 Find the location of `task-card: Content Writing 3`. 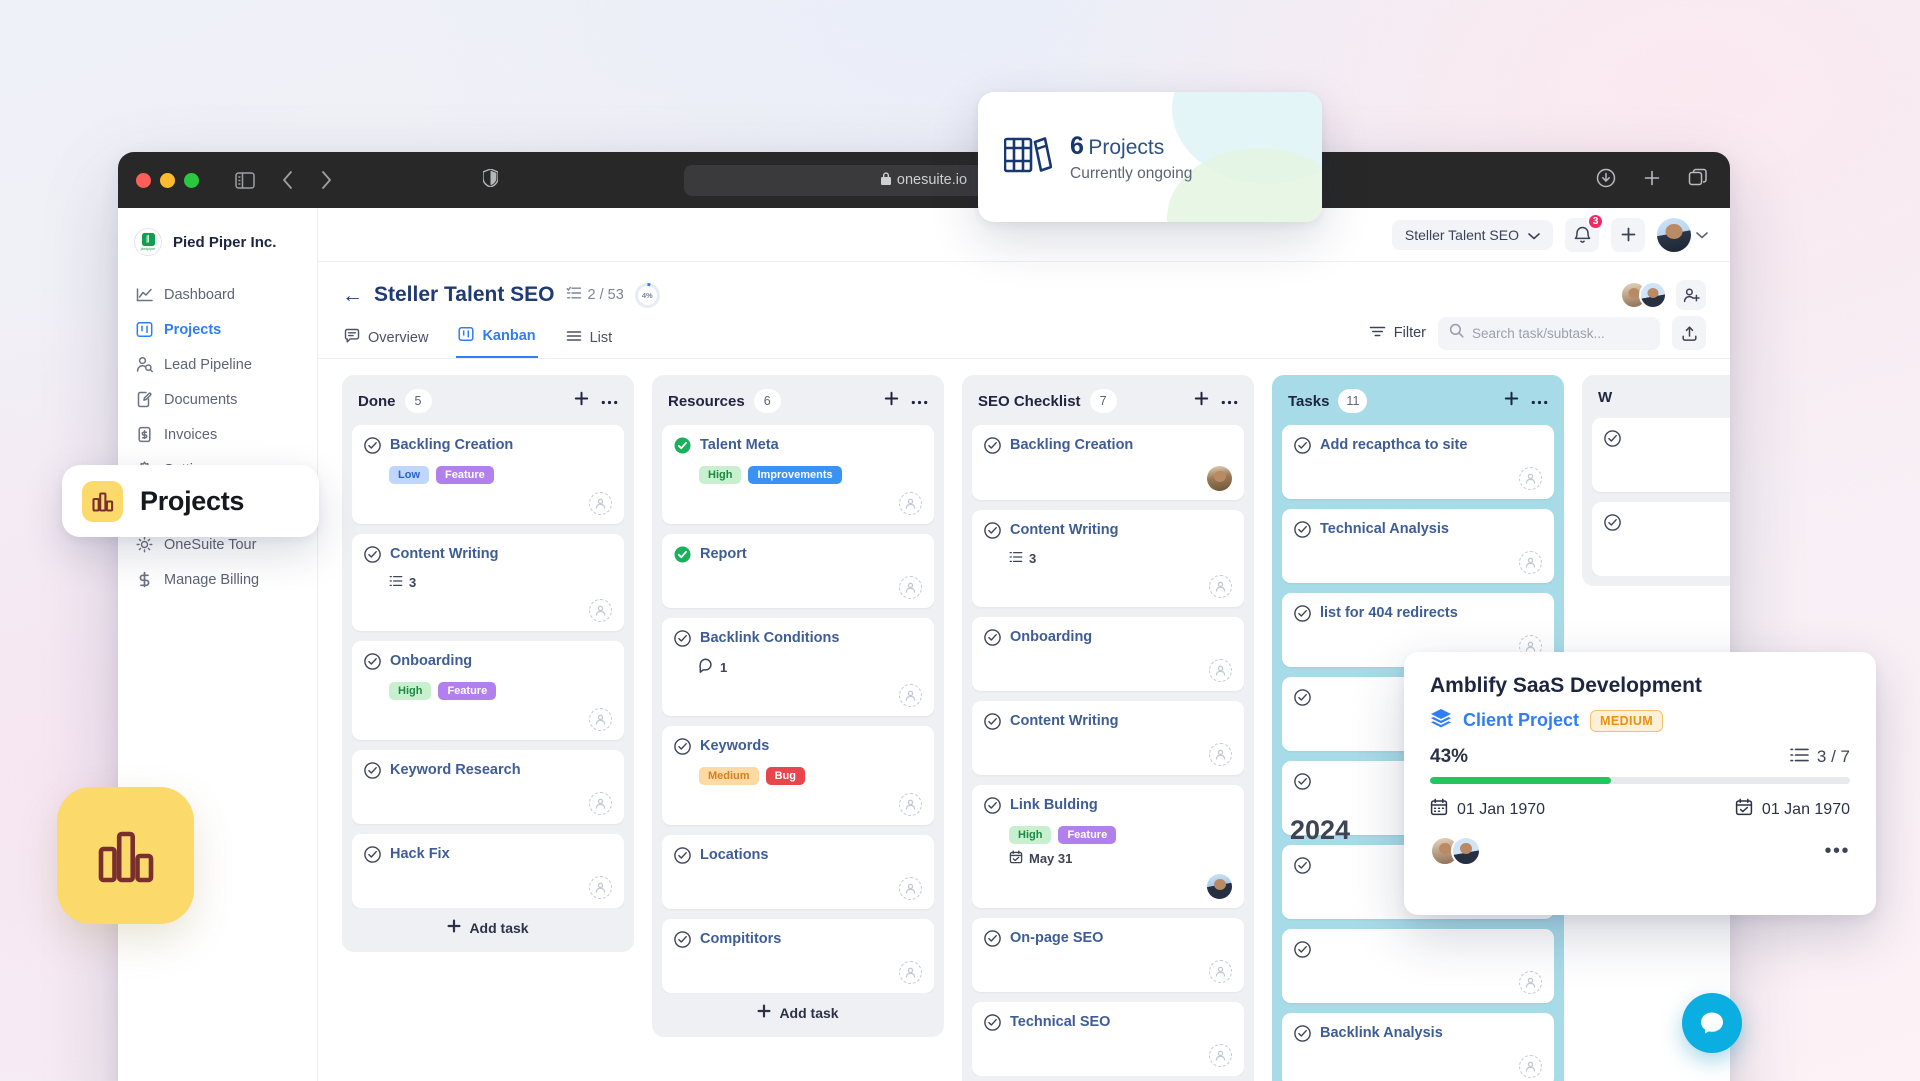

task-card: Content Writing 3 is located at coordinates (1108, 558).